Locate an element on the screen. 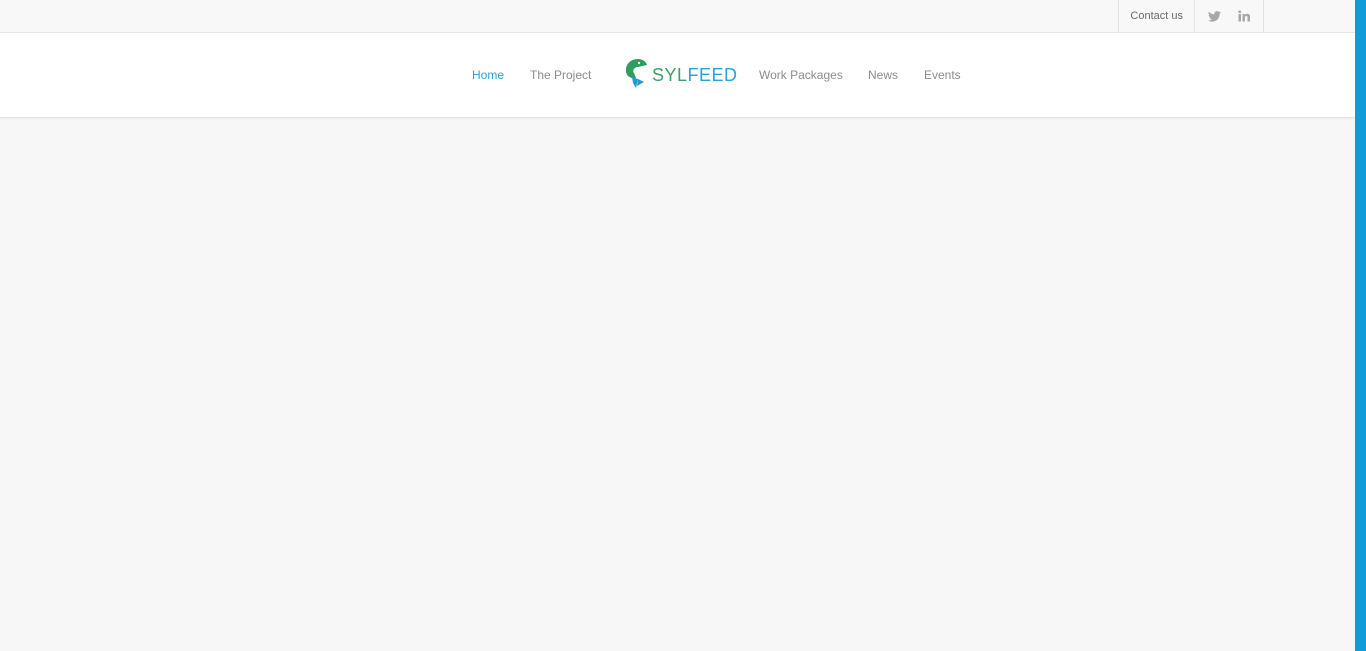 The image size is (1366, 651). linkedin-icon is located at coordinates (1244, 16).